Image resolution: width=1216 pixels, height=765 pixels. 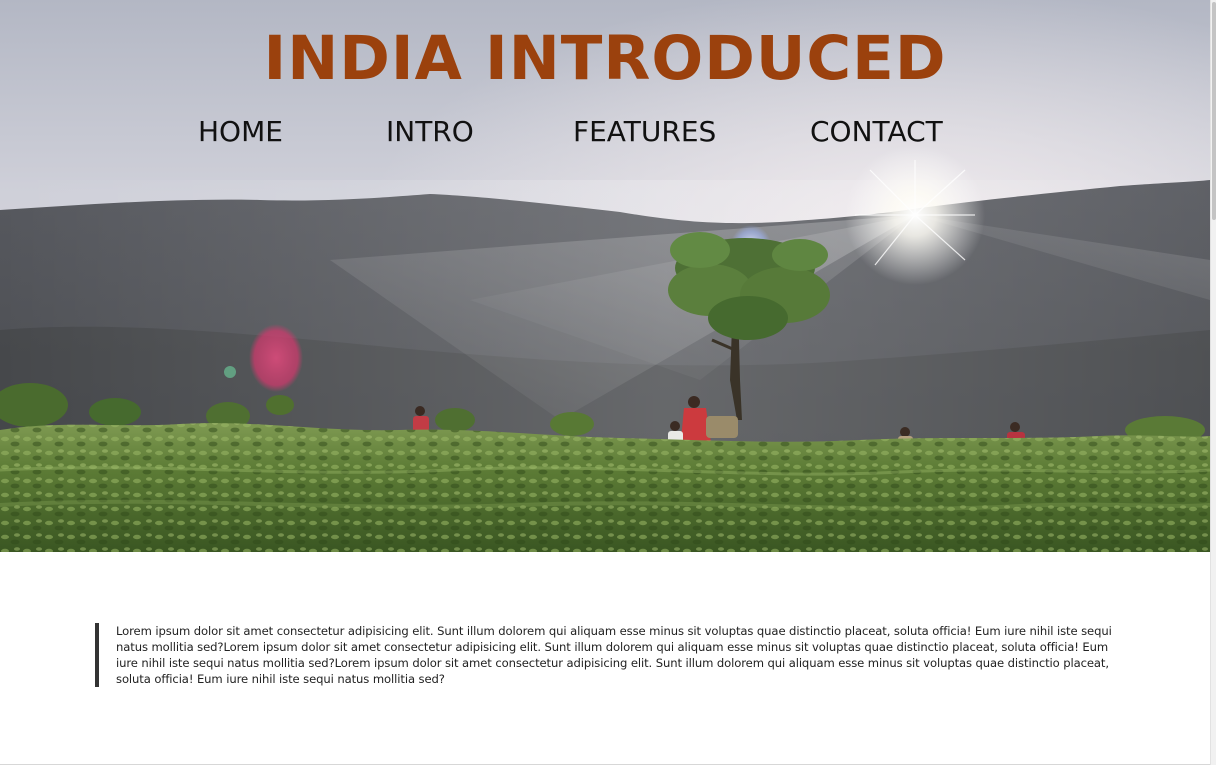 I want to click on site-title: INDIA INTRODUCED, so click(x=605, y=58).